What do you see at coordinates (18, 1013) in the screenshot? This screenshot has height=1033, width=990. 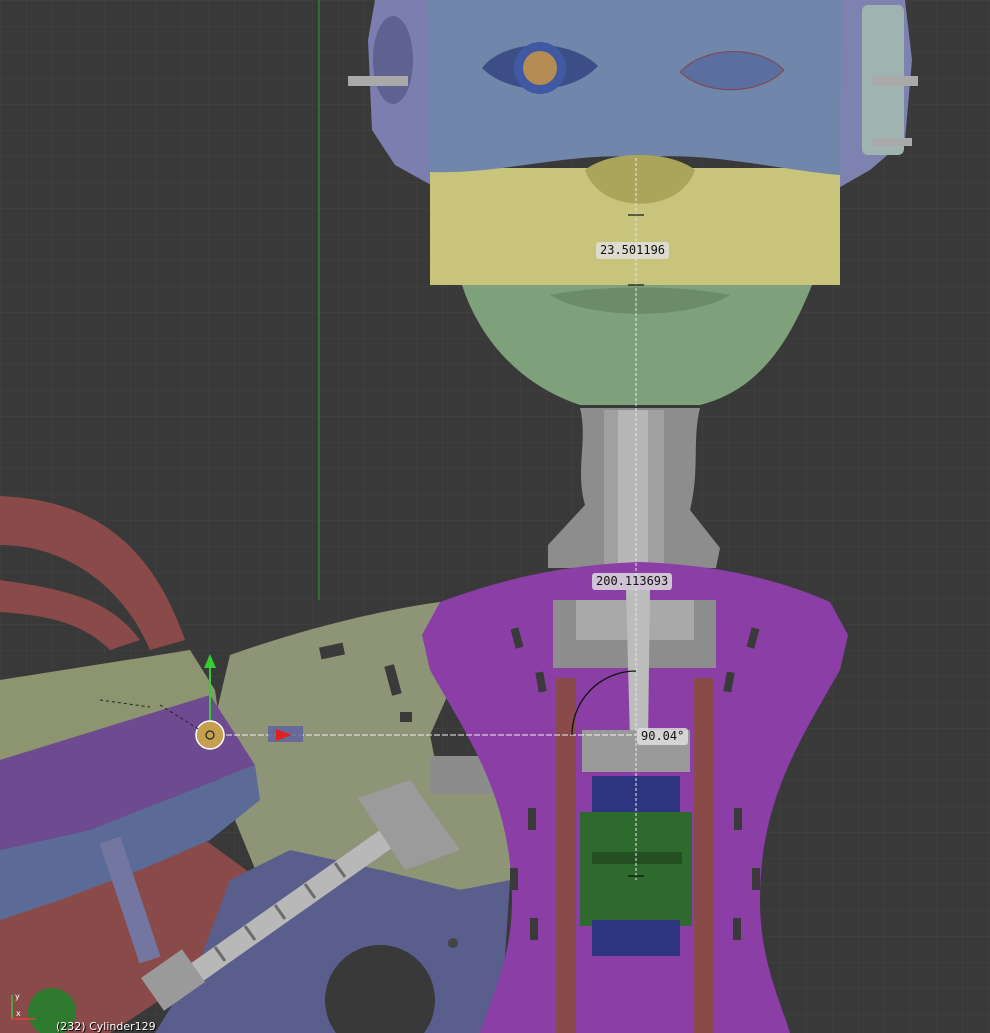 I see `axis-x-label: x` at bounding box center [18, 1013].